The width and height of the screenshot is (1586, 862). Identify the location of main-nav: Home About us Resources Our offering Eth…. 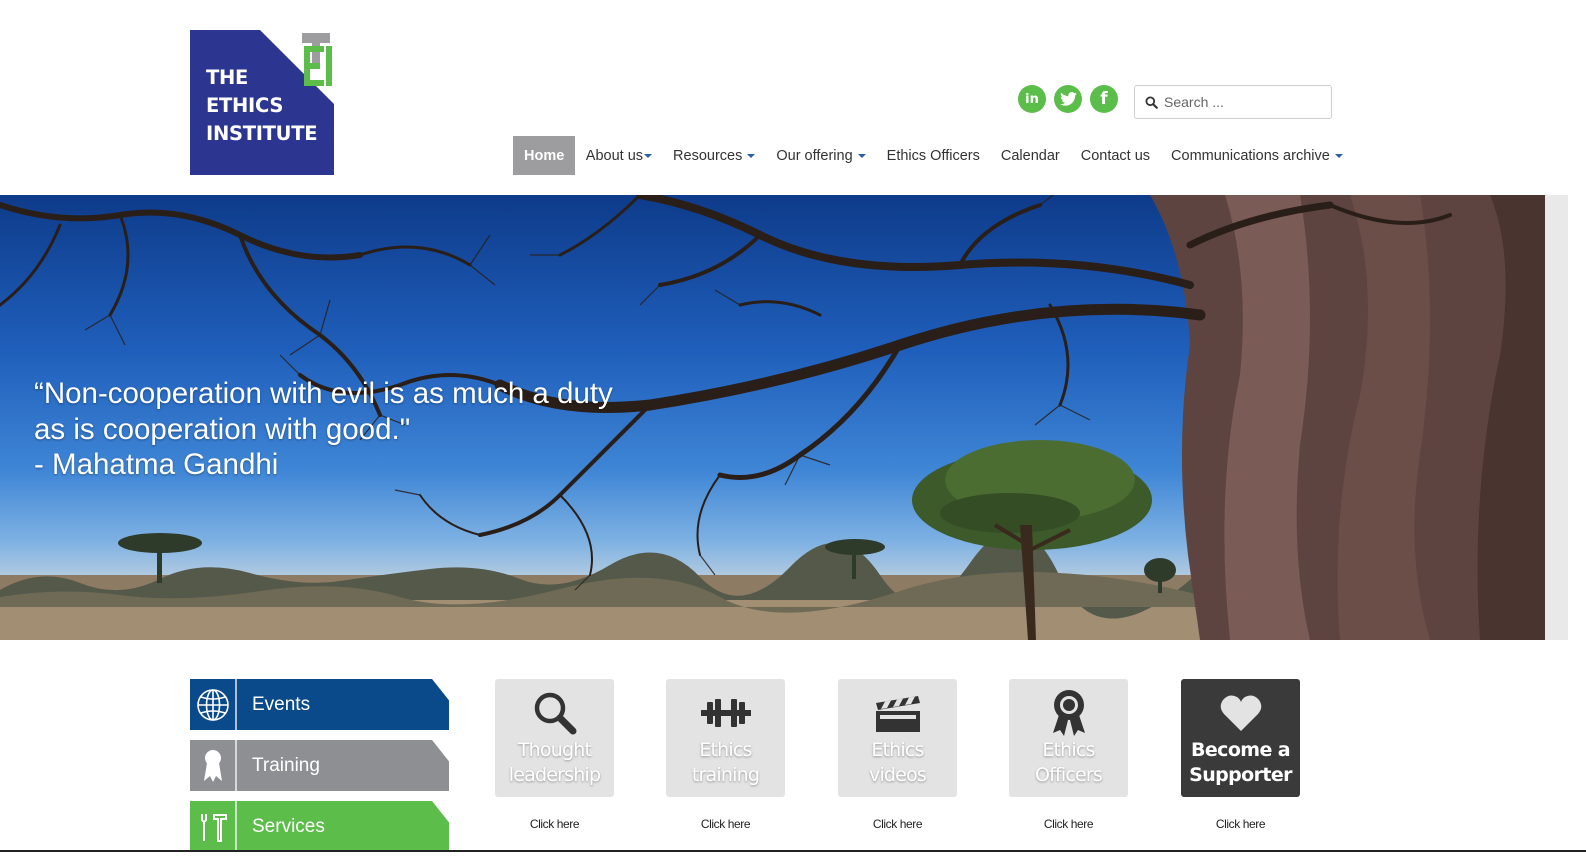
(933, 155).